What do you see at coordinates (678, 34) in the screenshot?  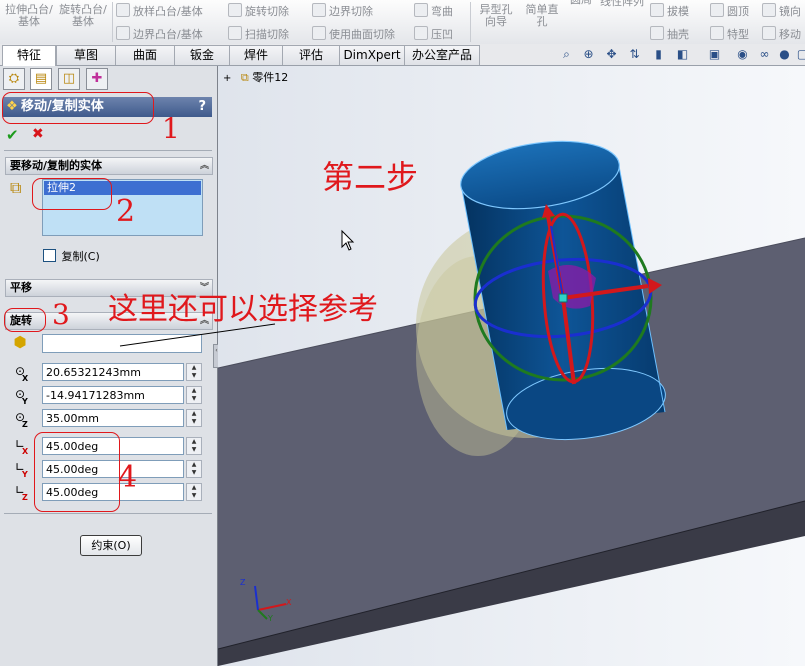 I see `shell-label: 抽壳` at bounding box center [678, 34].